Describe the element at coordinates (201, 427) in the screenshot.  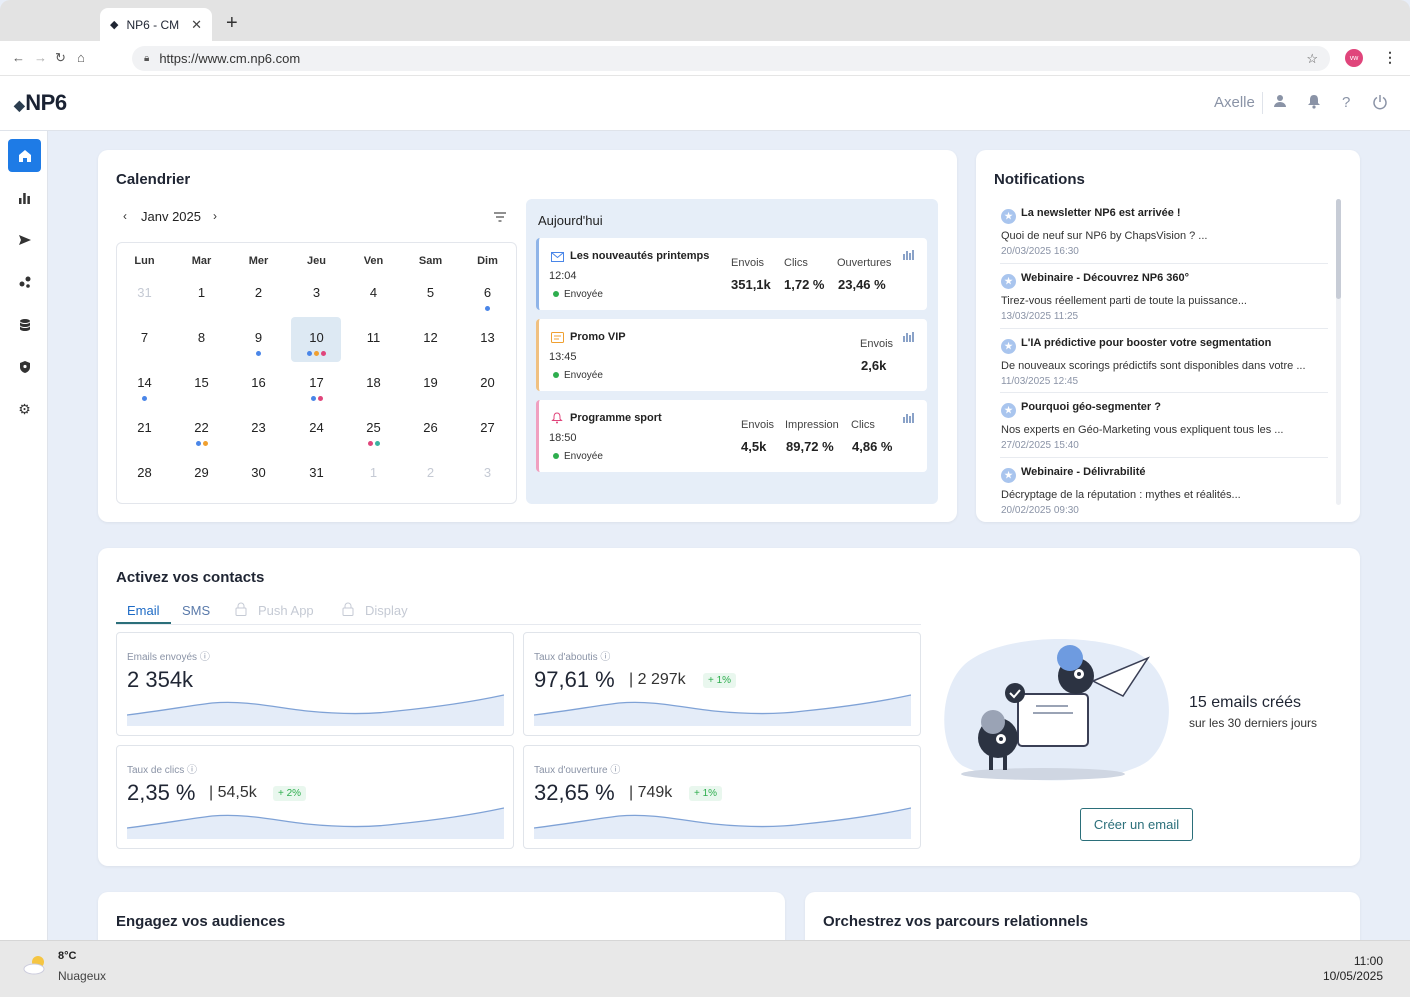
I see `calendar-day: 22` at that location.